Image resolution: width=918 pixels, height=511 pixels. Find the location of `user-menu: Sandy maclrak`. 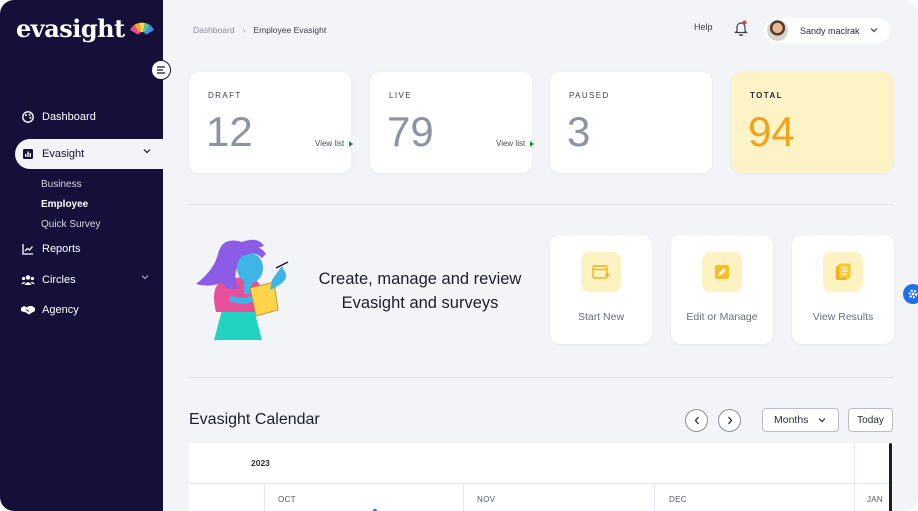

user-menu: Sandy maclrak is located at coordinates (827, 30).